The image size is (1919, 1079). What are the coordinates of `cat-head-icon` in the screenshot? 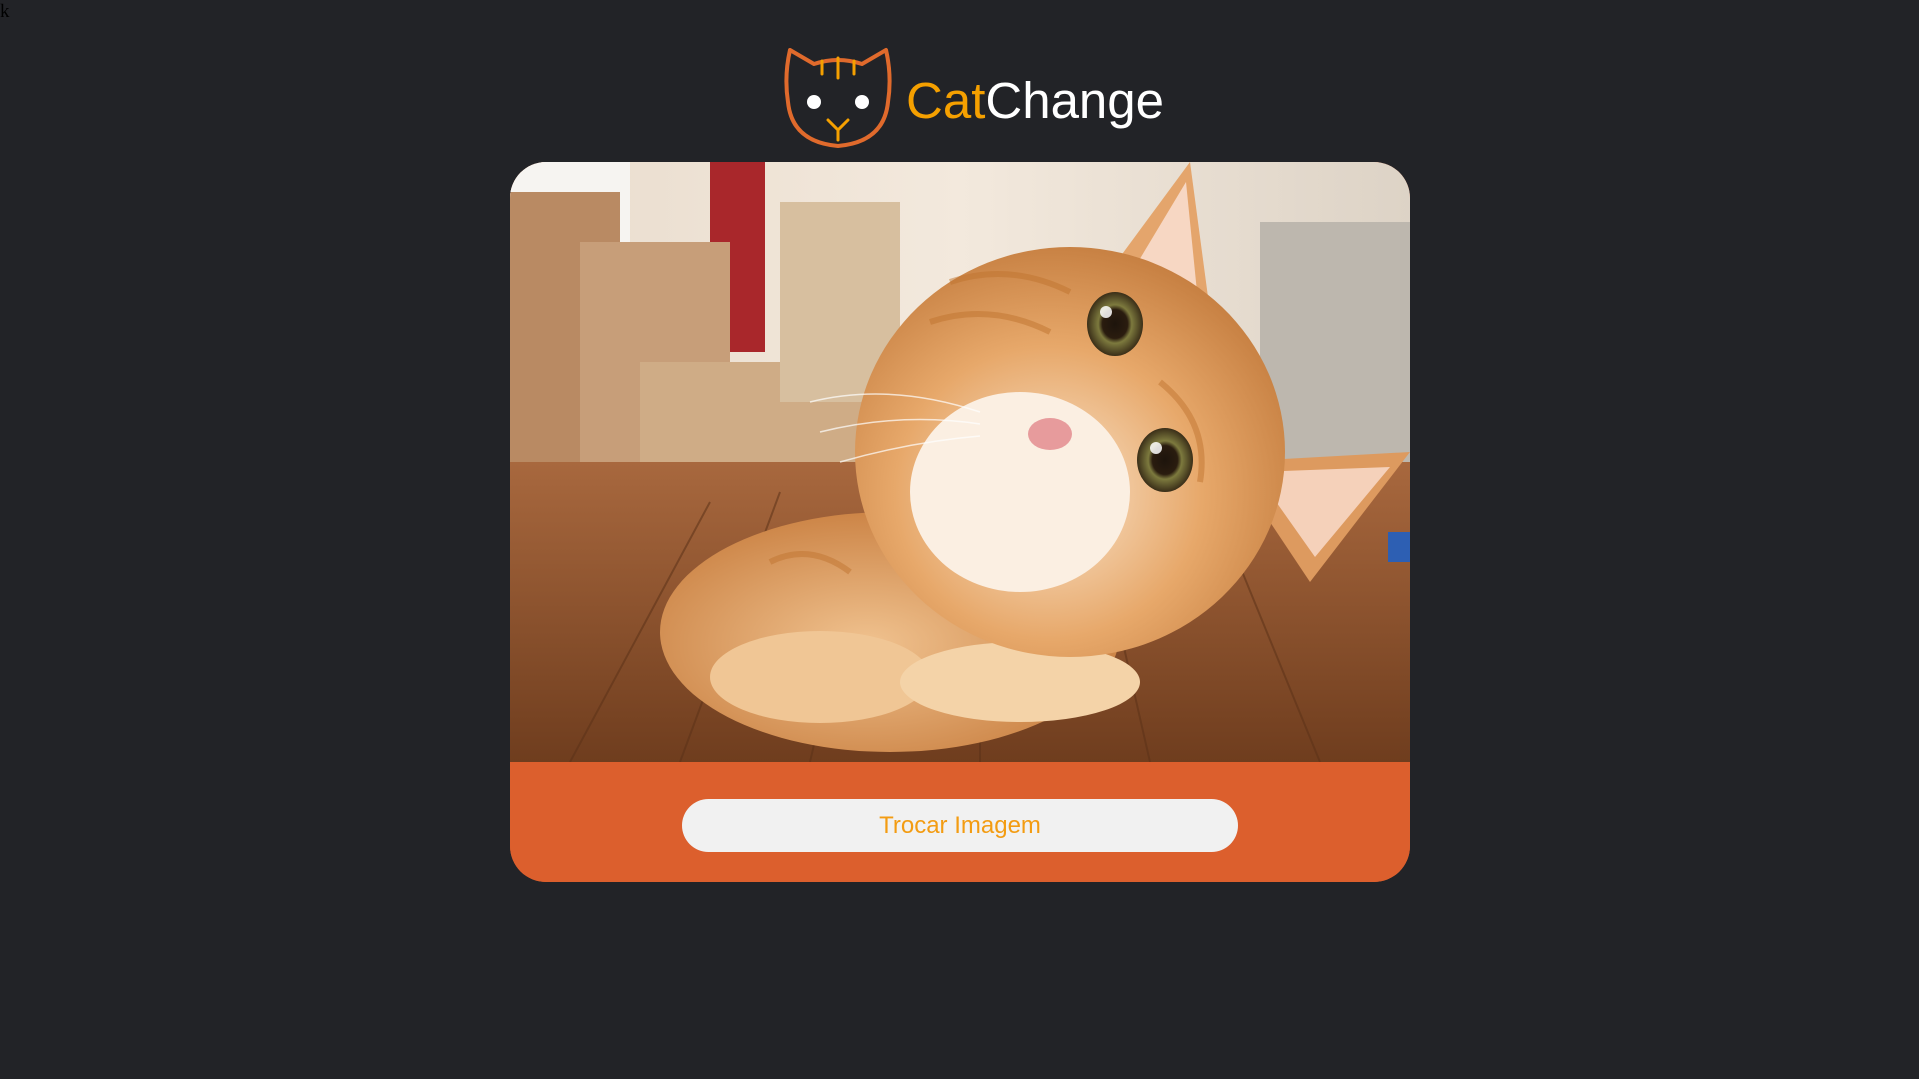 It's located at (838, 98).